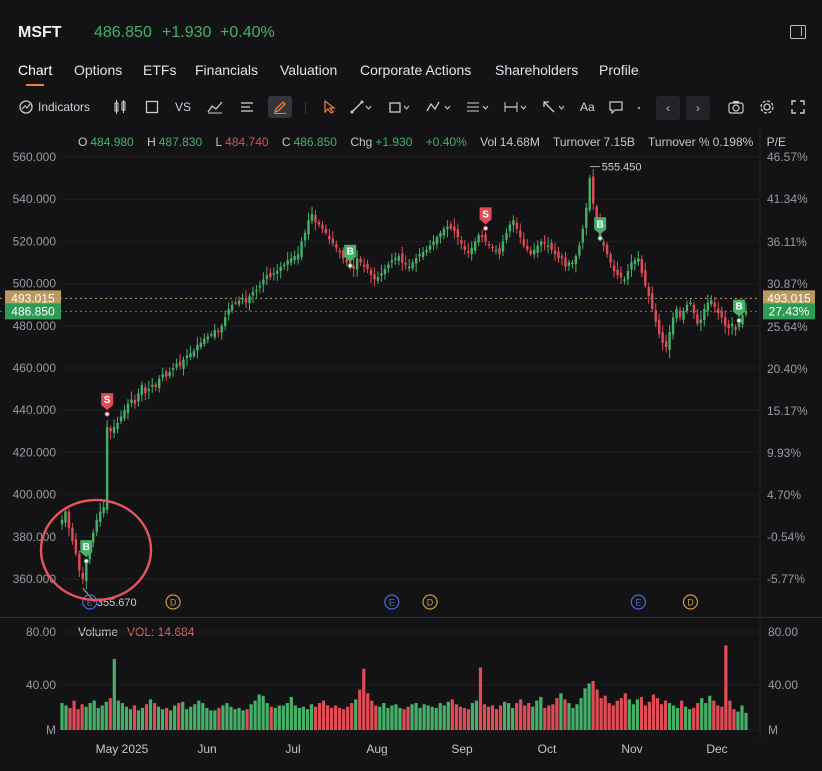 The height and width of the screenshot is (771, 822). I want to click on event-label: D, so click(690, 603).